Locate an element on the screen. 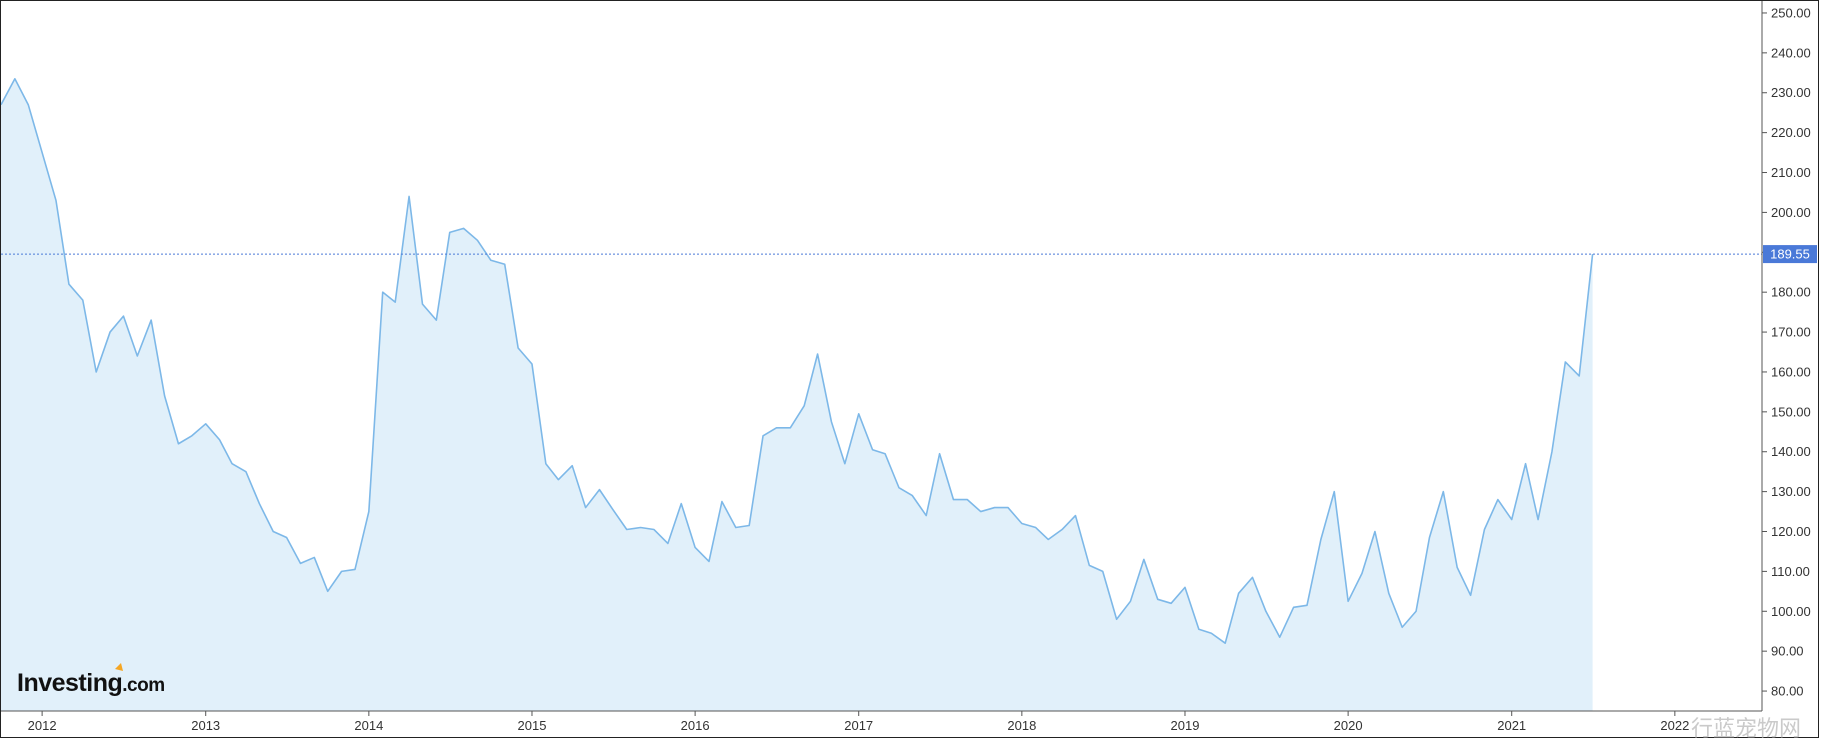 Image resolution: width=1821 pixels, height=740 pixels. y-tick-label: 100.00 is located at coordinates (1791, 611).